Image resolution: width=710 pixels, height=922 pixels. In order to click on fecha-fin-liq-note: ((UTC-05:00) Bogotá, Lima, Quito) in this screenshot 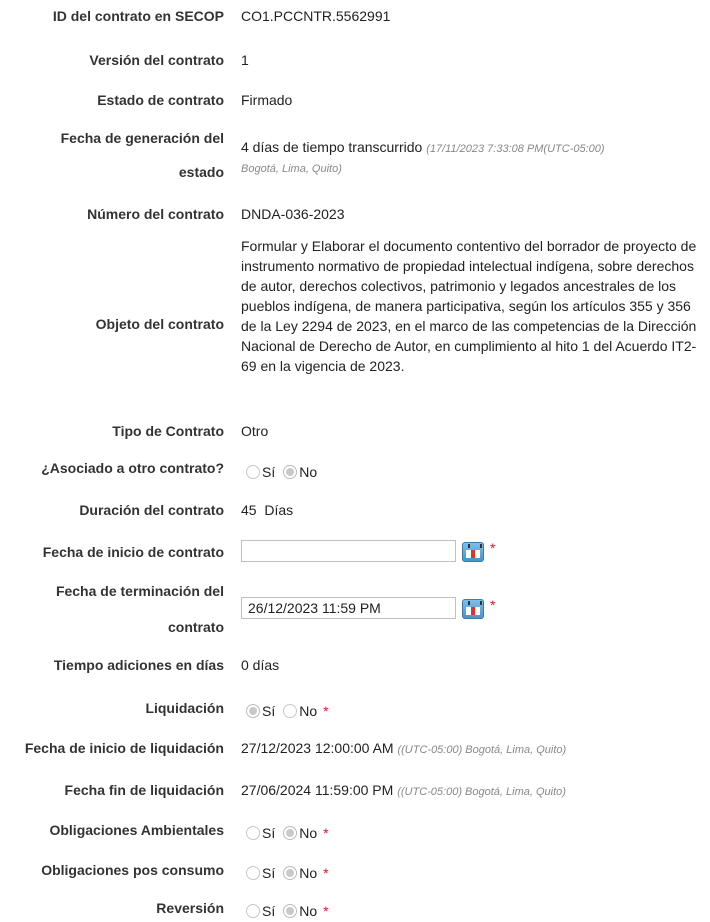, I will do `click(481, 792)`.